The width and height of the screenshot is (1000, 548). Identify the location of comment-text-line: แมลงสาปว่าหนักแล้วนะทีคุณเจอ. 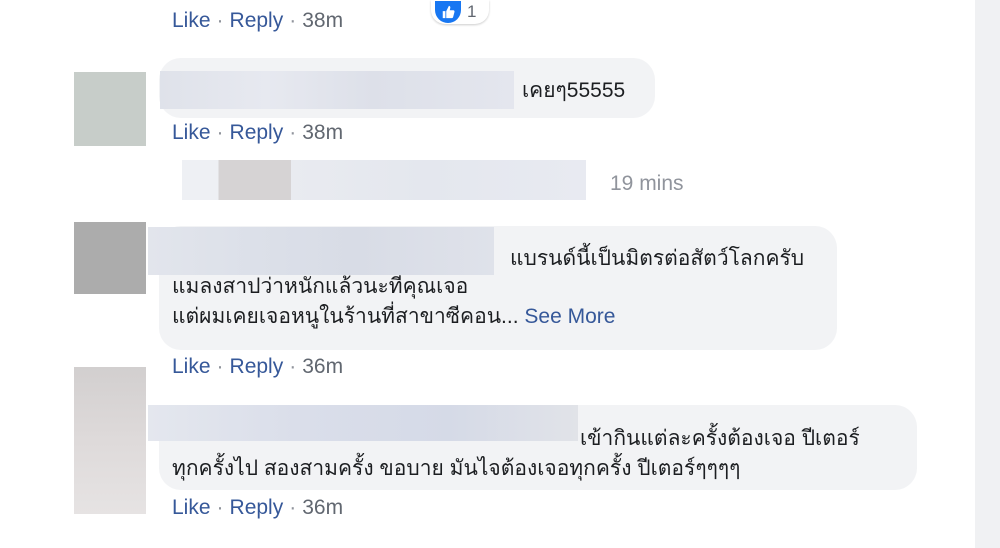
(320, 286).